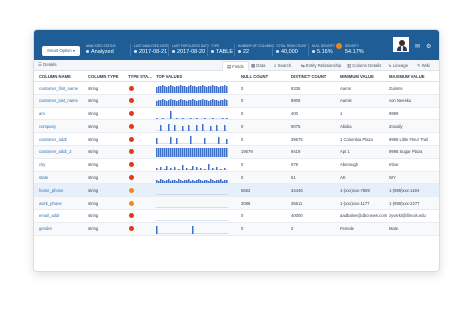 The width and height of the screenshot is (474, 314). What do you see at coordinates (55, 151) in the screenshot?
I see `column-name-link: customer_addr_2` at bounding box center [55, 151].